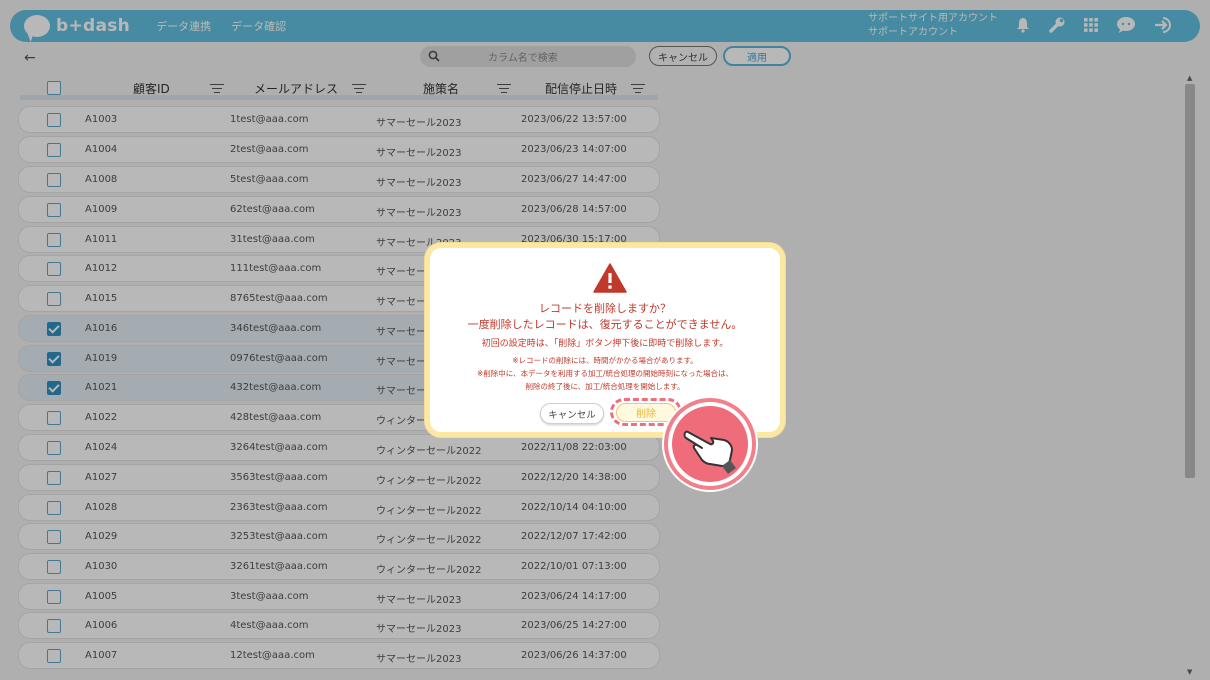 The height and width of the screenshot is (680, 1210). I want to click on dialog-cancel-button: キャンセル, so click(572, 413).